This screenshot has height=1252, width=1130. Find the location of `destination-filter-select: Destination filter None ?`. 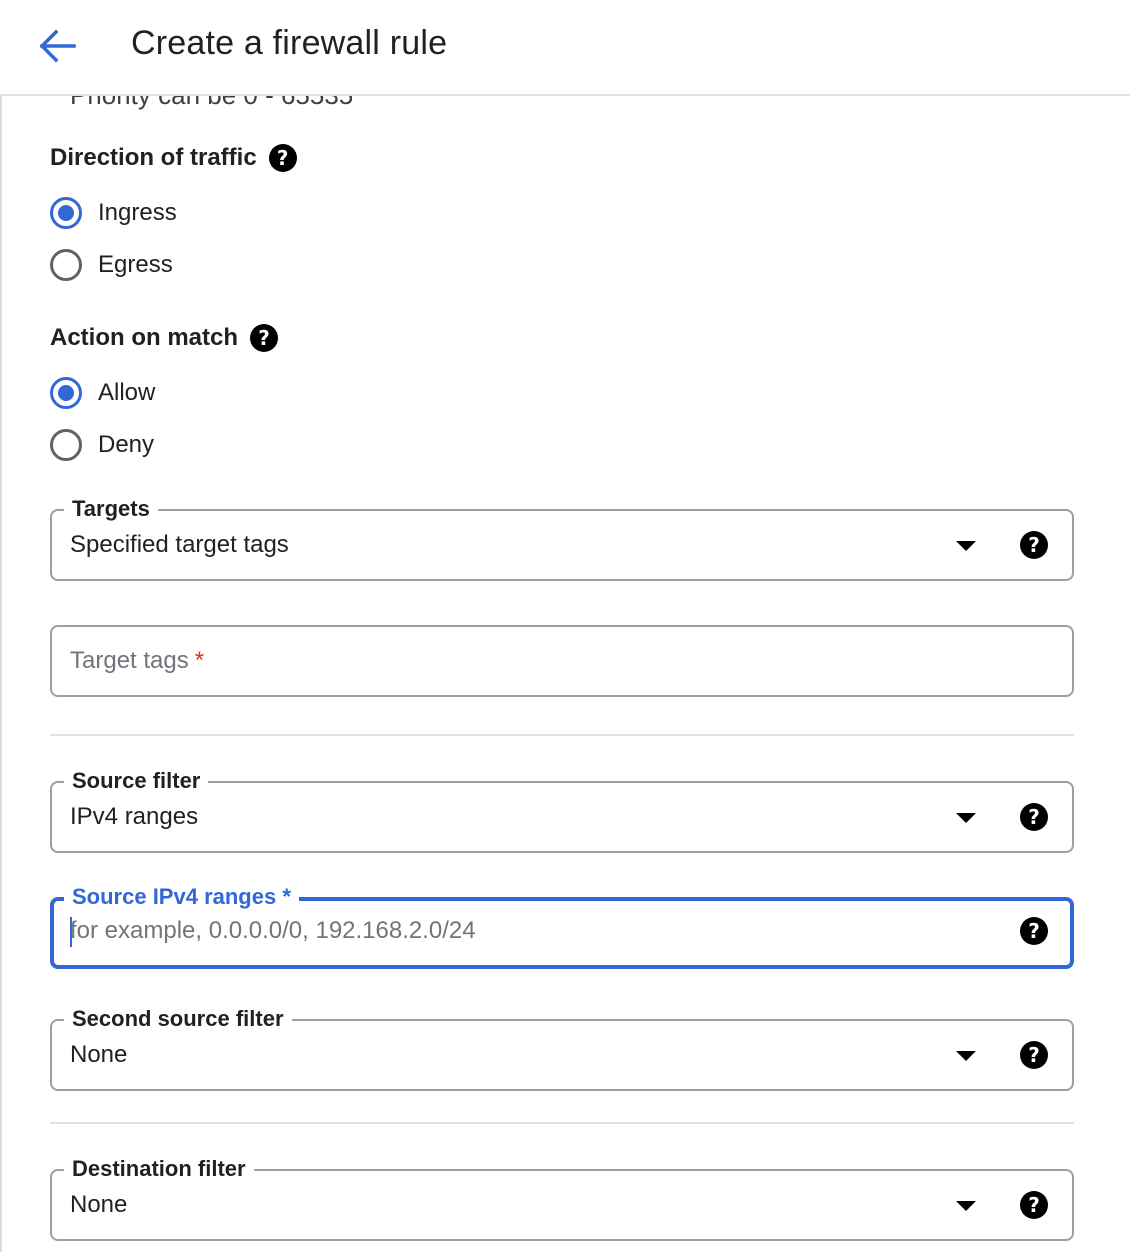

destination-filter-select: Destination filter None ? is located at coordinates (562, 1198).